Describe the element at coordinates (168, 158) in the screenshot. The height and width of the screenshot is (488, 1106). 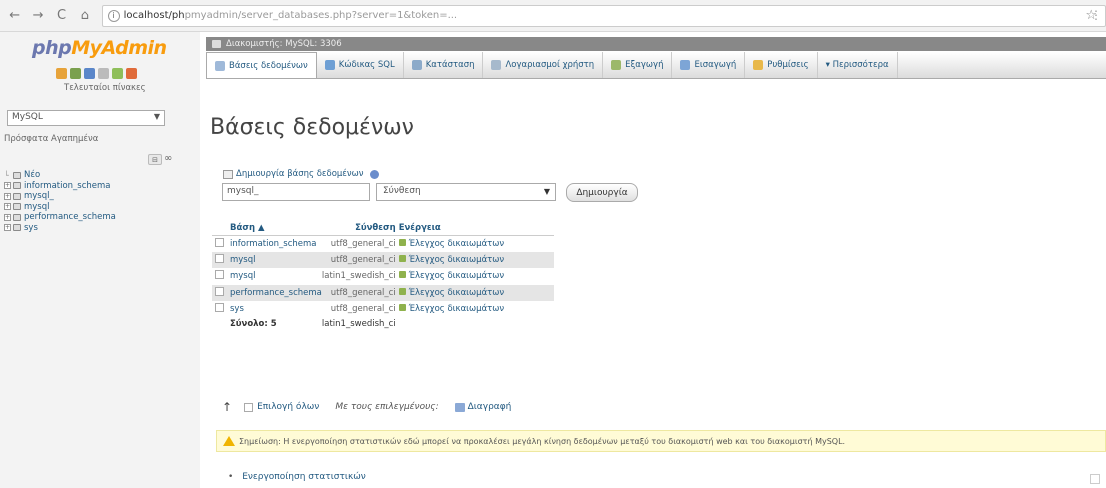
I see `link-icon: ∞` at that location.